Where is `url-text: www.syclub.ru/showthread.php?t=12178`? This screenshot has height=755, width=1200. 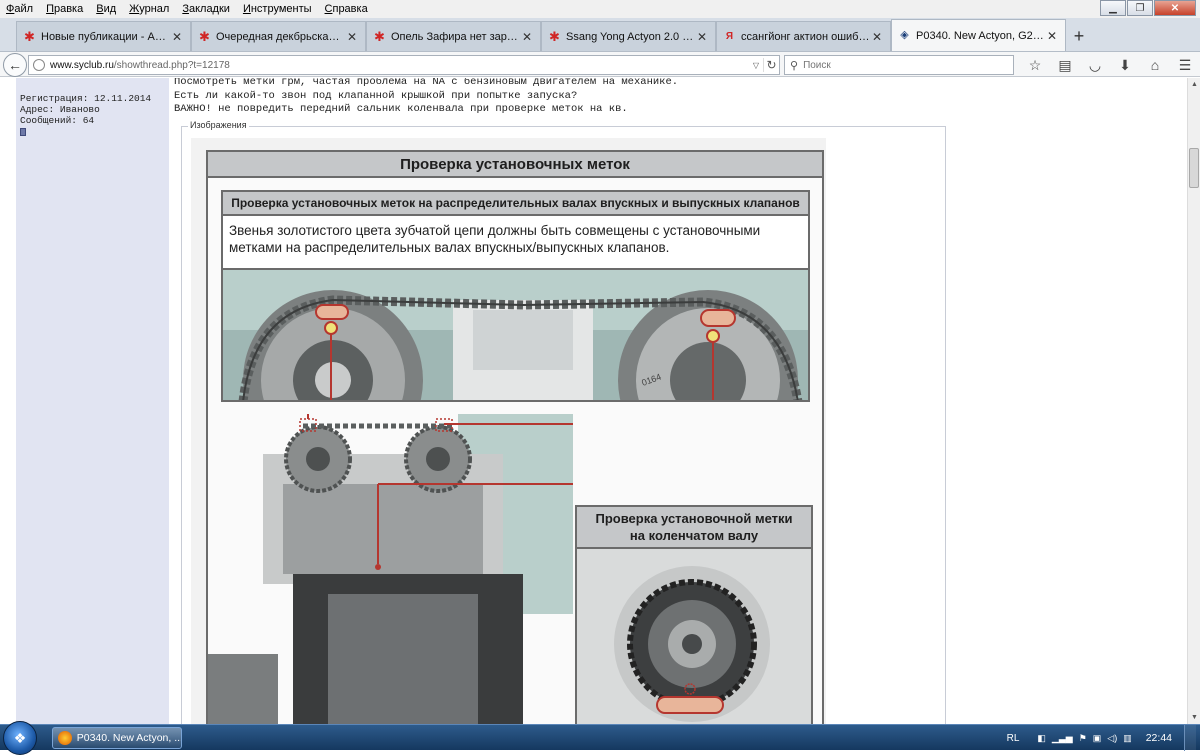 url-text: www.syclub.ru/showthread.php?t=12178 is located at coordinates (399, 65).